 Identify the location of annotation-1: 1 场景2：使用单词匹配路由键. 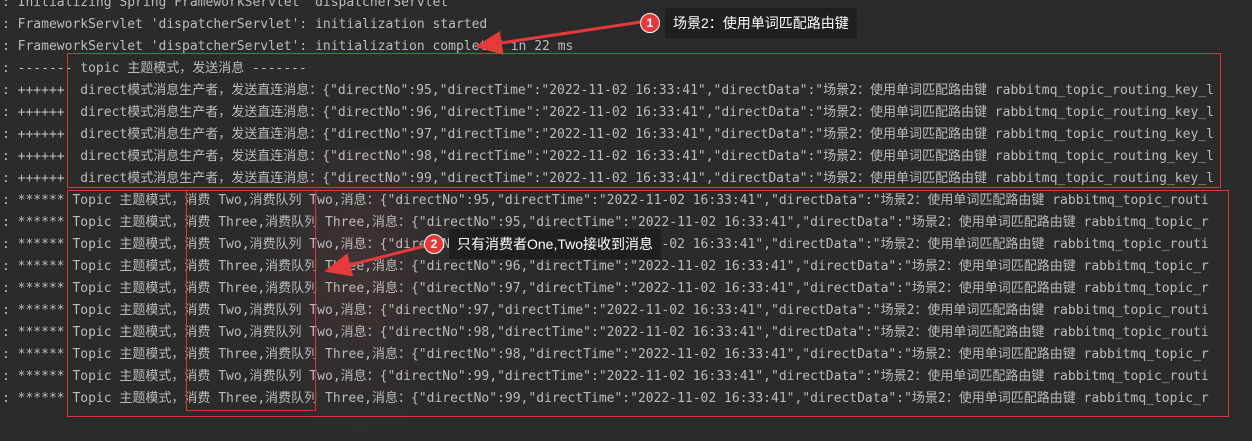
(748, 23).